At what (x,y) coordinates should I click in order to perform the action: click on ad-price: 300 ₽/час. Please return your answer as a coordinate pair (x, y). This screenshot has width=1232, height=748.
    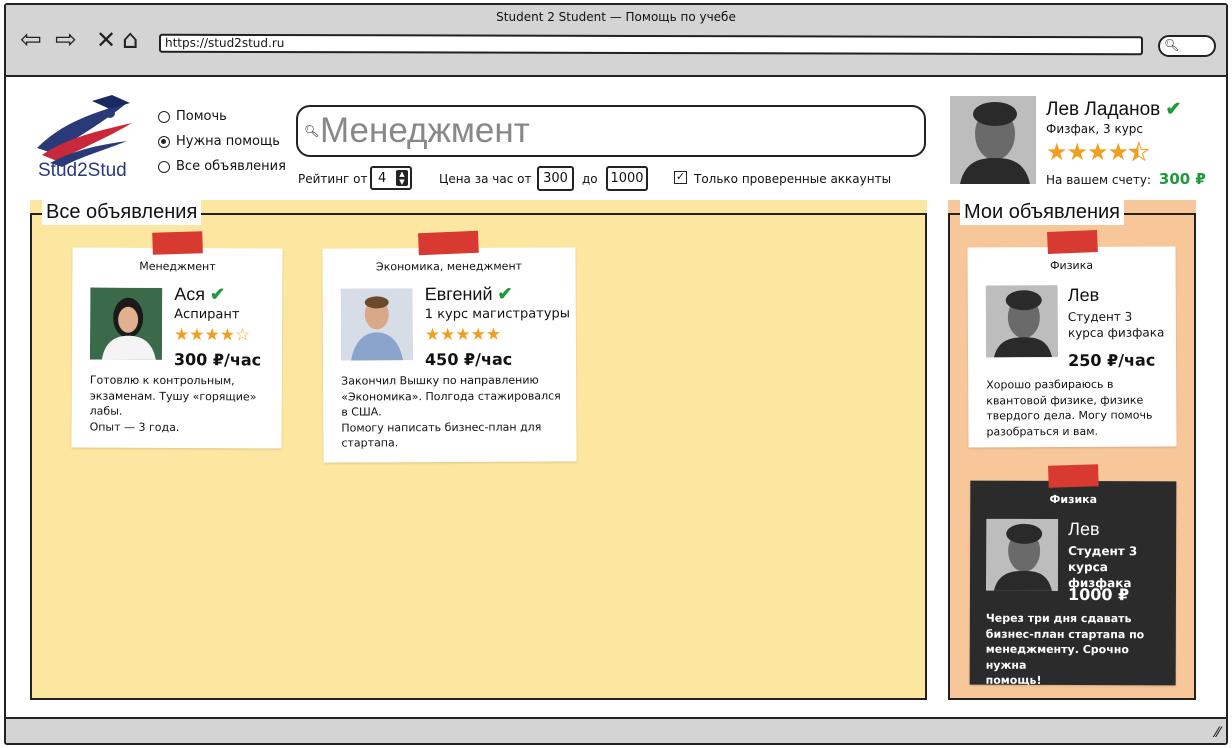
    Looking at the image, I should click on (217, 359).